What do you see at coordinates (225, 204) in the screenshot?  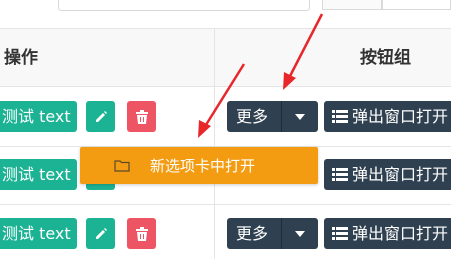 I see `row-divider` at bounding box center [225, 204].